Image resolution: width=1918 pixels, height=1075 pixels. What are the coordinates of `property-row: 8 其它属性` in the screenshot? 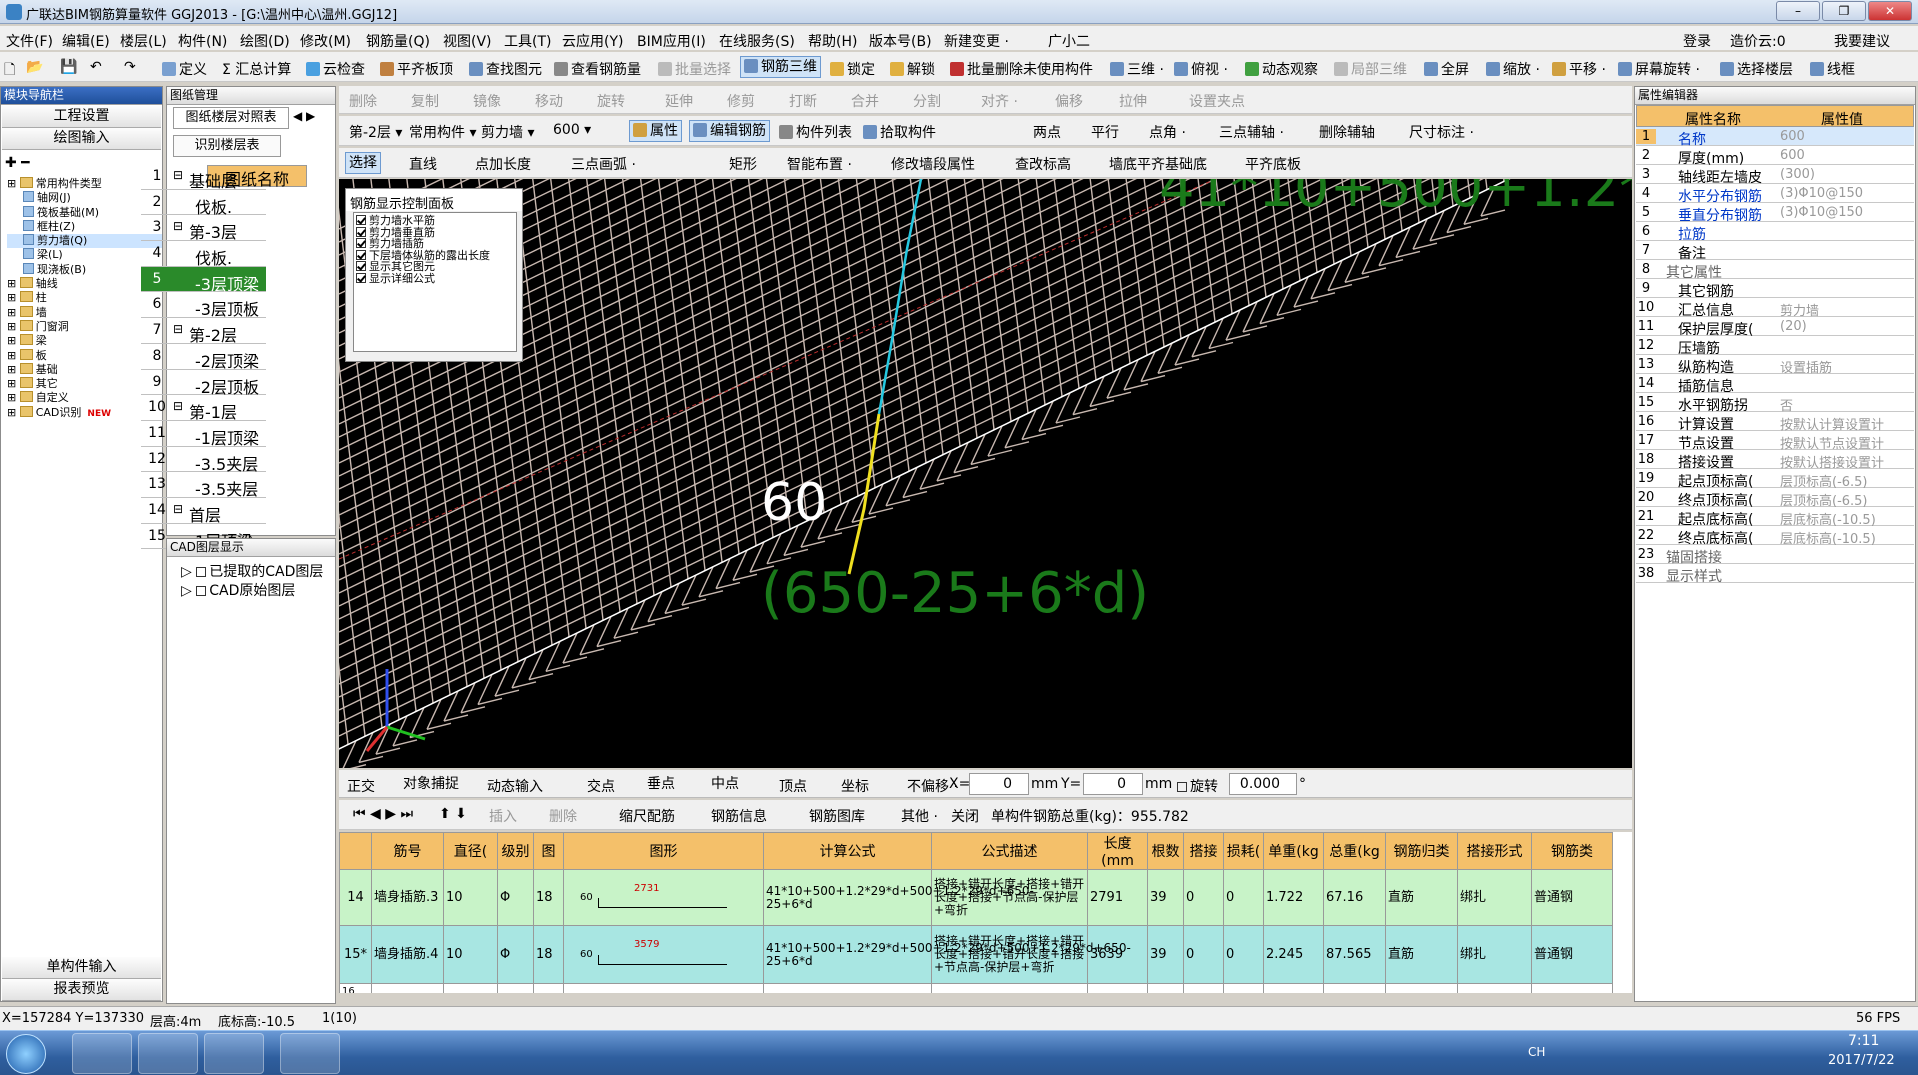 It's located at (1775, 270).